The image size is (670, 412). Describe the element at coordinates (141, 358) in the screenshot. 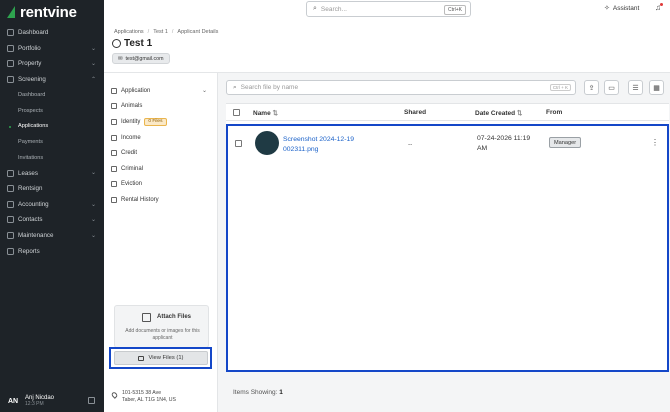

I see `folder-icon` at that location.